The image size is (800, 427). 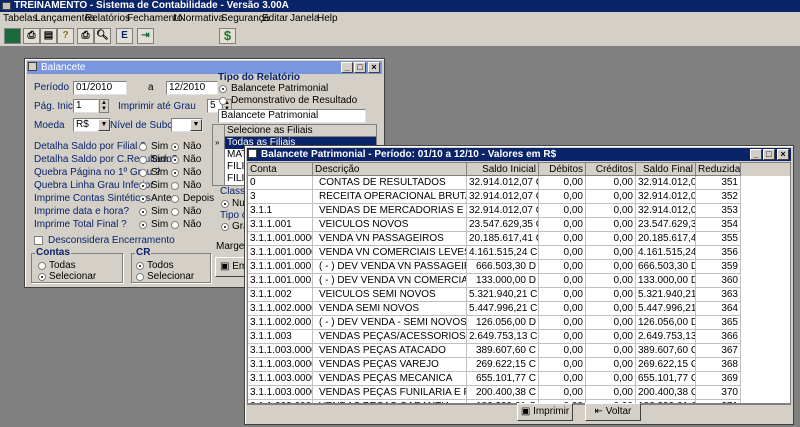 I want to click on tipo-opt2: Demonstrativo de Resultado, so click(x=294, y=100).